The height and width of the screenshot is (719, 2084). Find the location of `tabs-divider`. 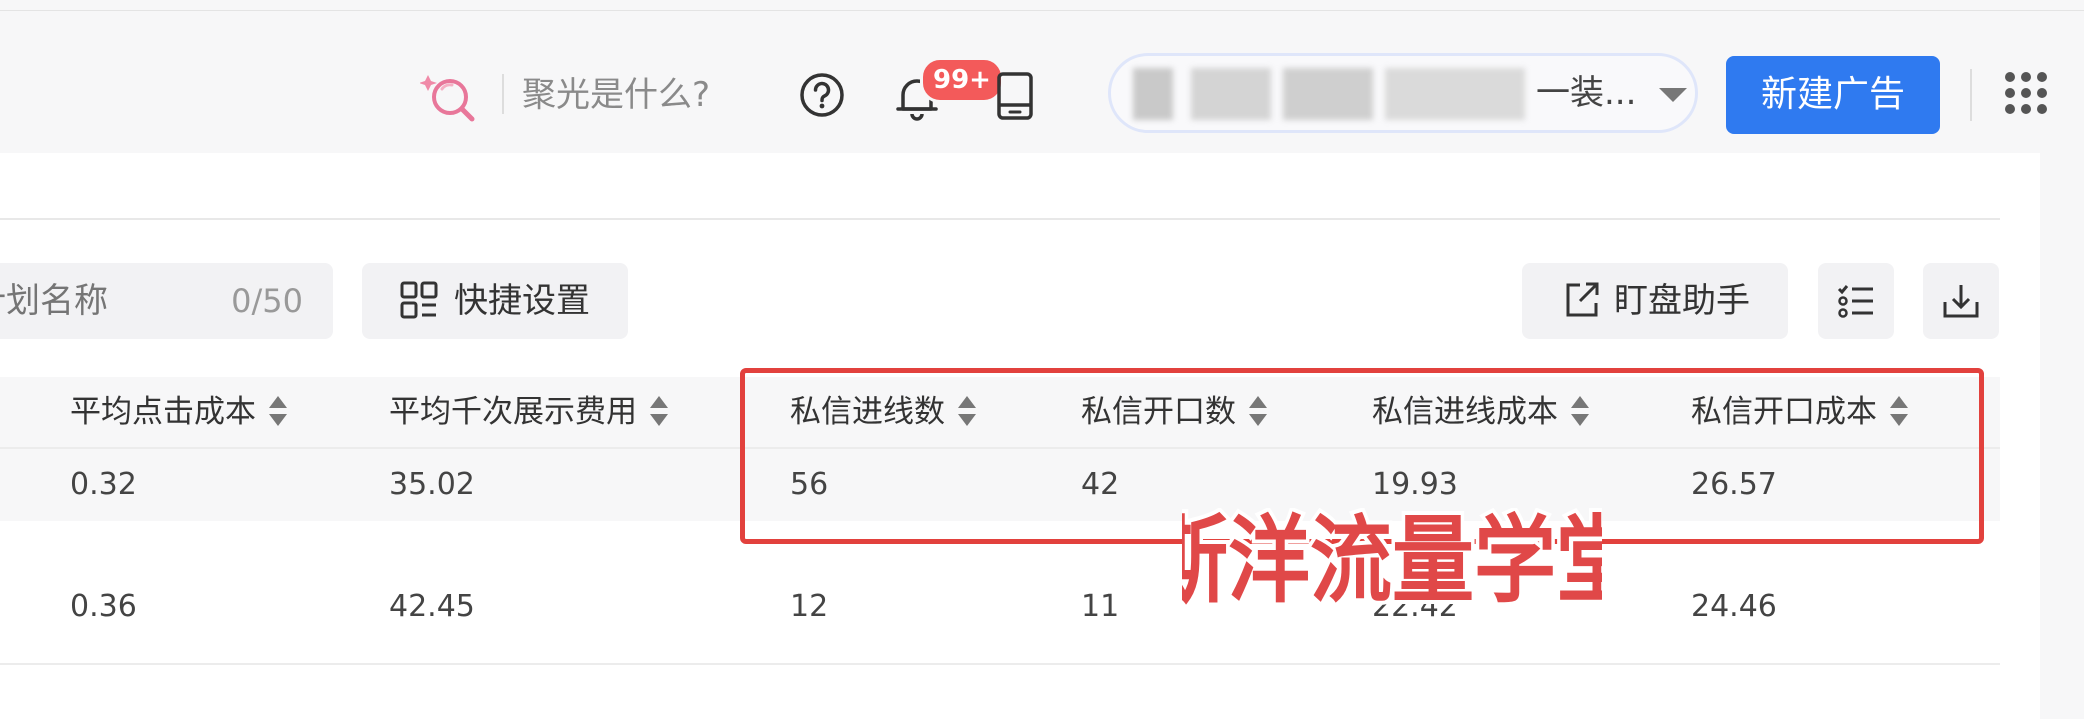

tabs-divider is located at coordinates (1000, 219).